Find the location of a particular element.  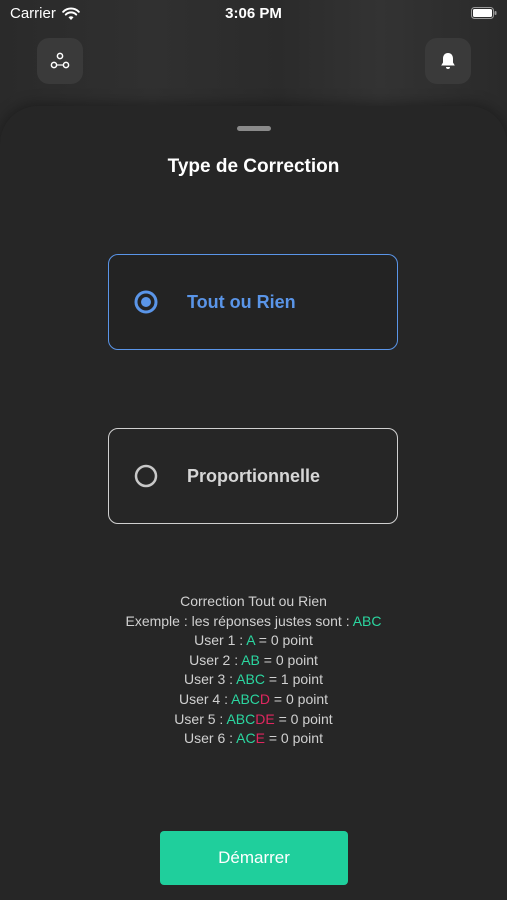

sheet-title: Type de Correction is located at coordinates (253, 166).